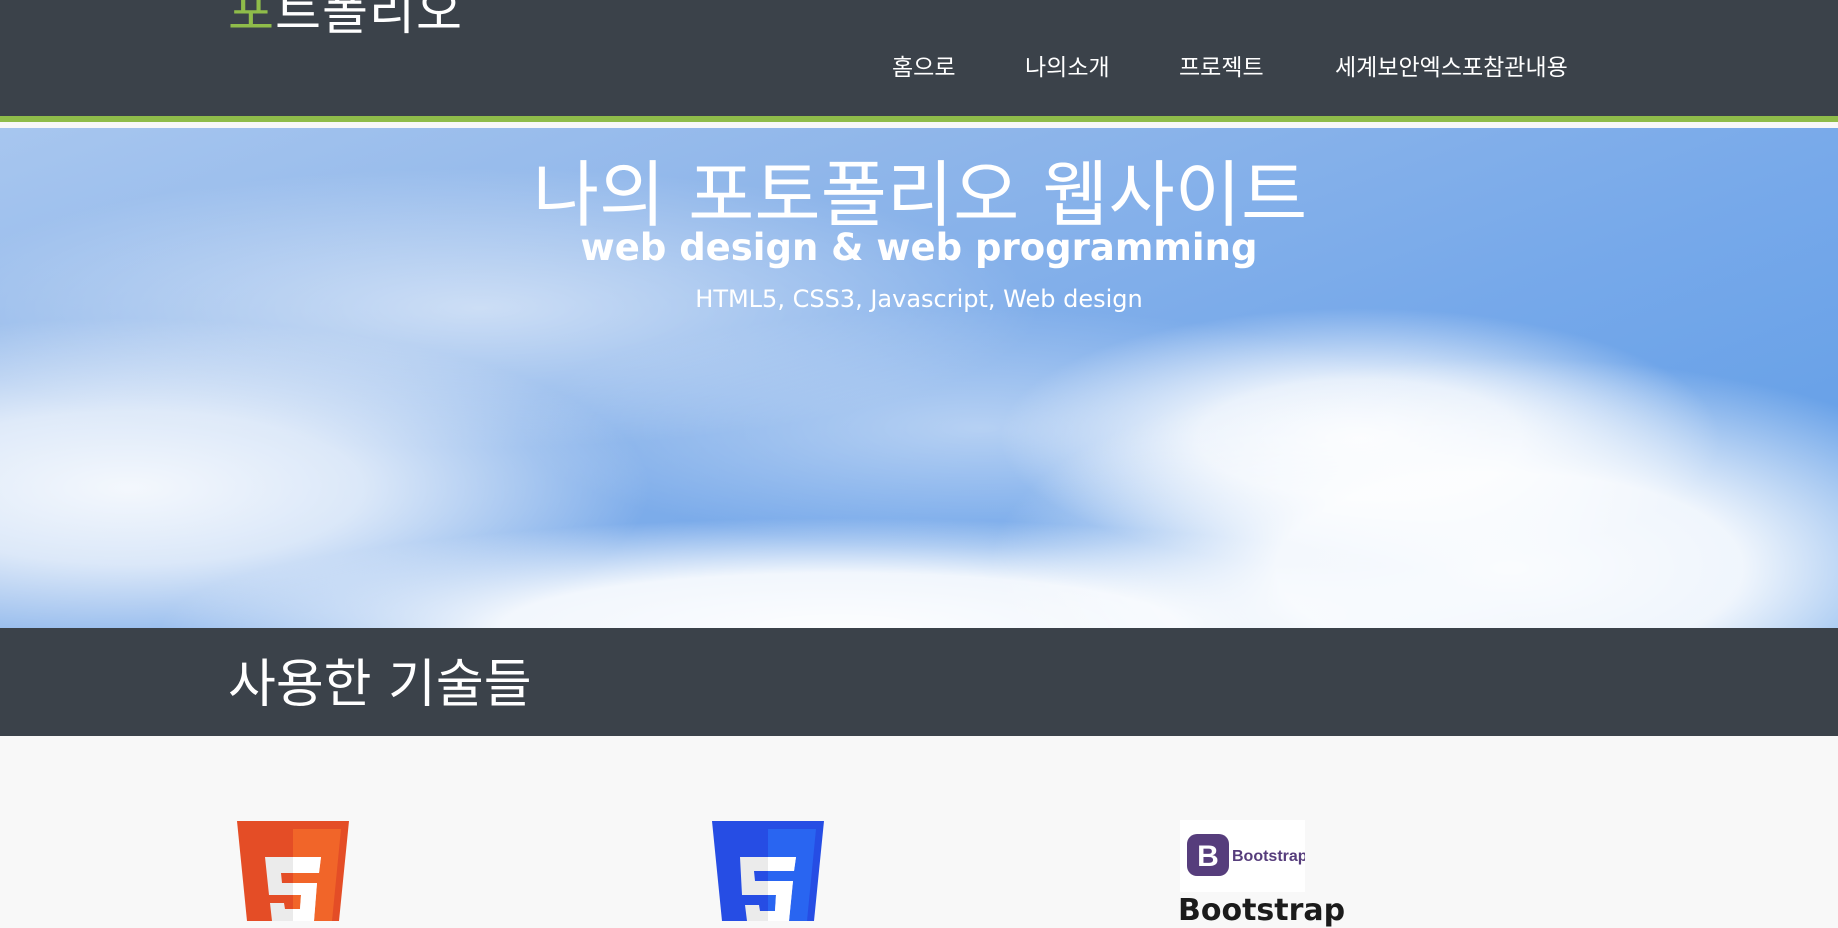 The image size is (1838, 928). What do you see at coordinates (1262, 910) in the screenshot?
I see `bootstrap-caption: Bootstrap` at bounding box center [1262, 910].